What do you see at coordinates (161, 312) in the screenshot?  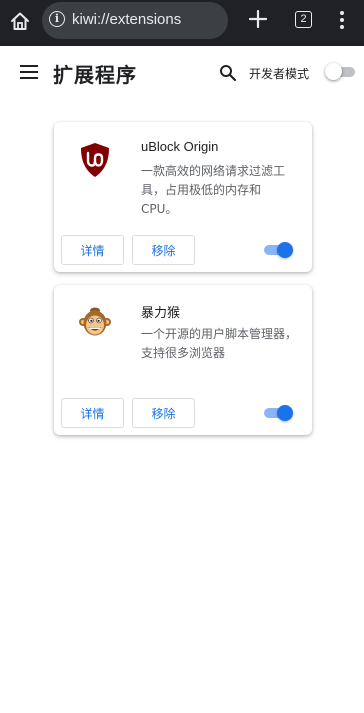 I see `extension-name: 暴力猴` at bounding box center [161, 312].